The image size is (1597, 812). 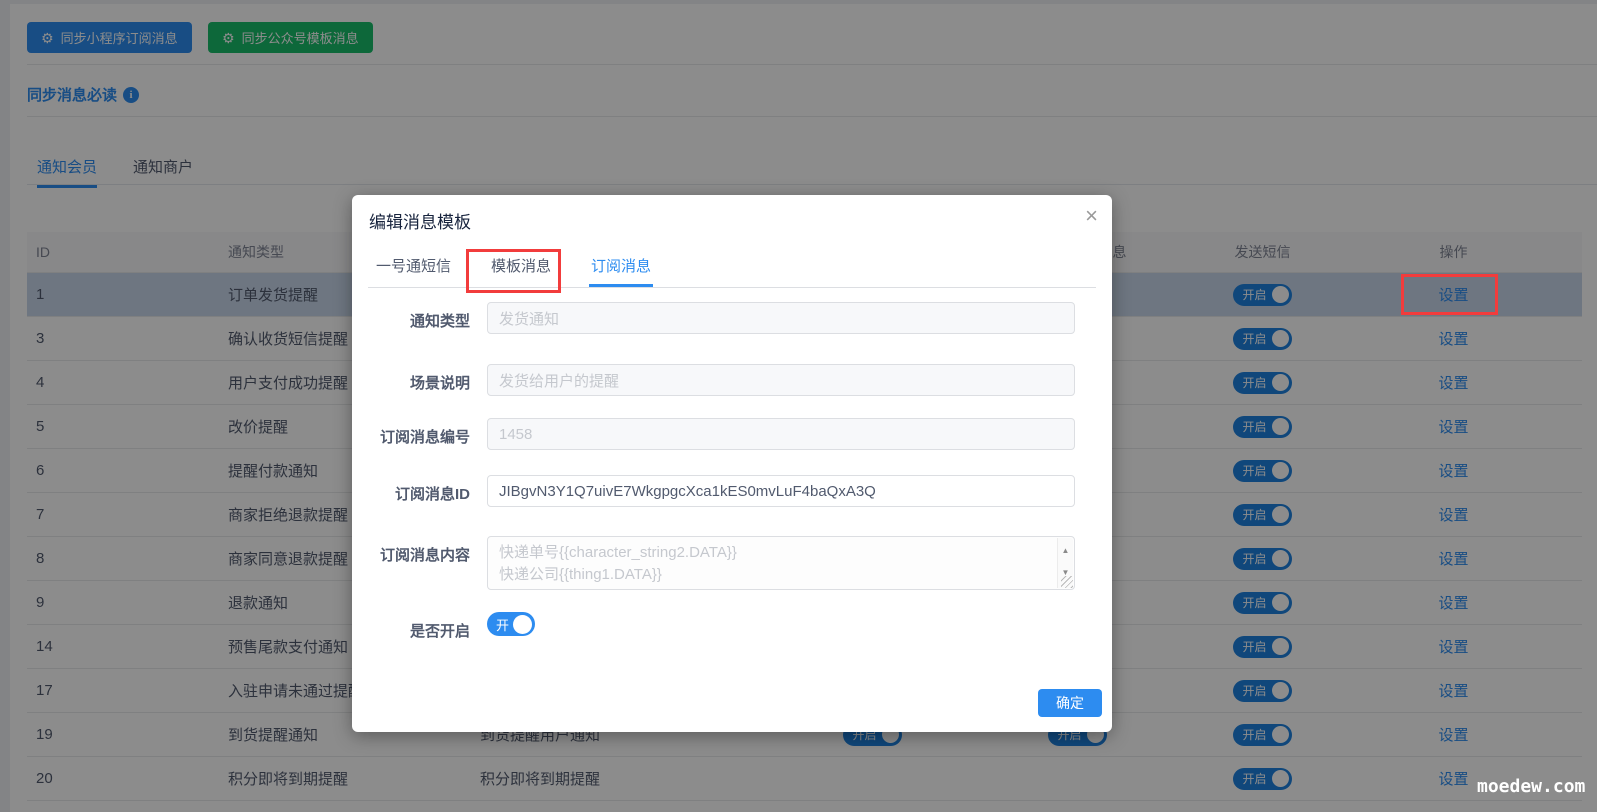 I want to click on watermark: moedew.com, so click(x=1531, y=786).